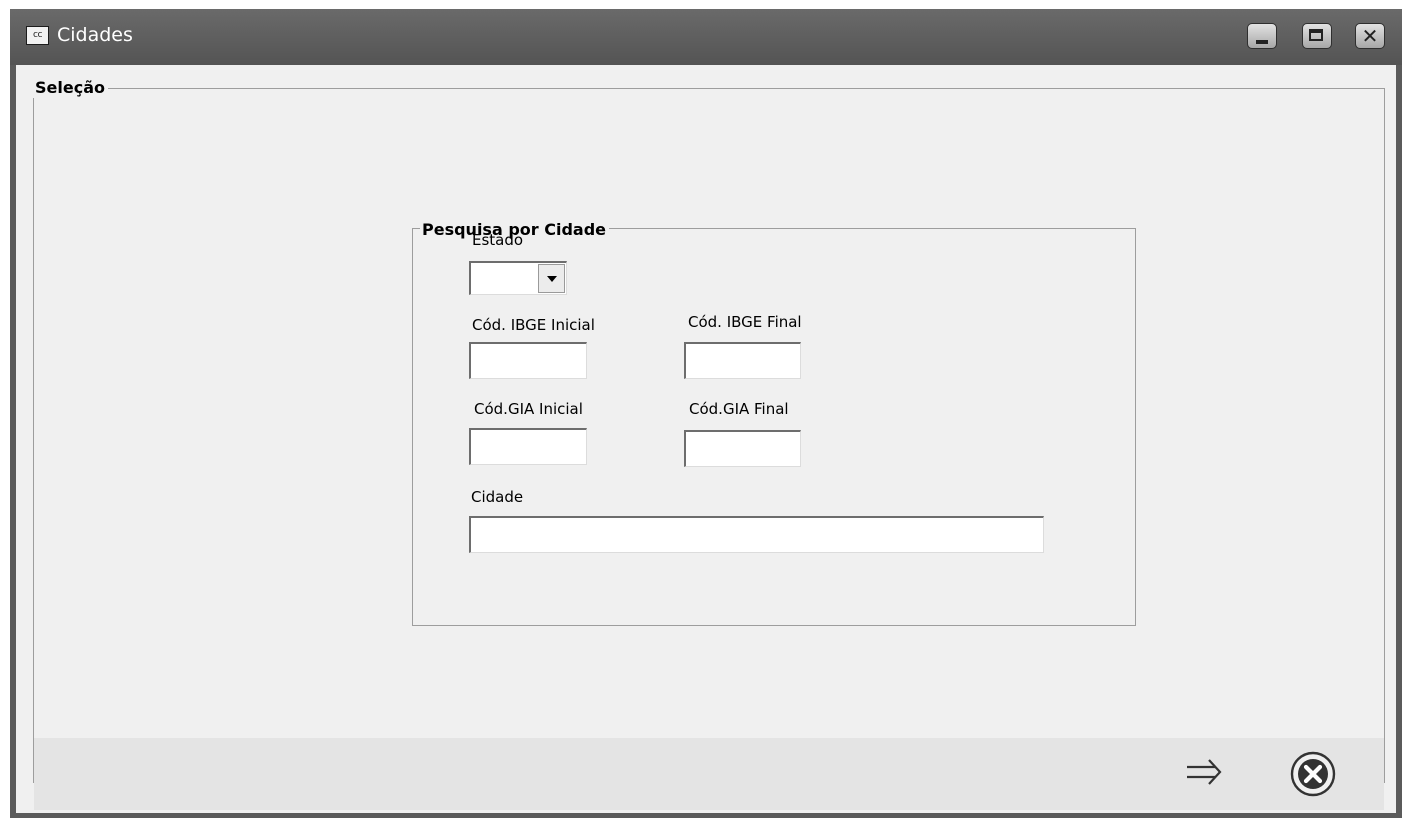  I want to click on gia-final-label: Cód.GIA Final, so click(739, 409).